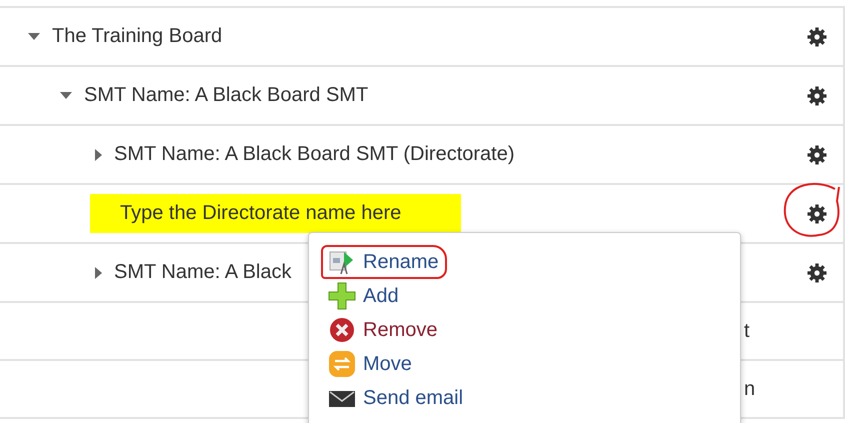  Describe the element at coordinates (747, 331) in the screenshot. I see `cell-text: t` at that location.